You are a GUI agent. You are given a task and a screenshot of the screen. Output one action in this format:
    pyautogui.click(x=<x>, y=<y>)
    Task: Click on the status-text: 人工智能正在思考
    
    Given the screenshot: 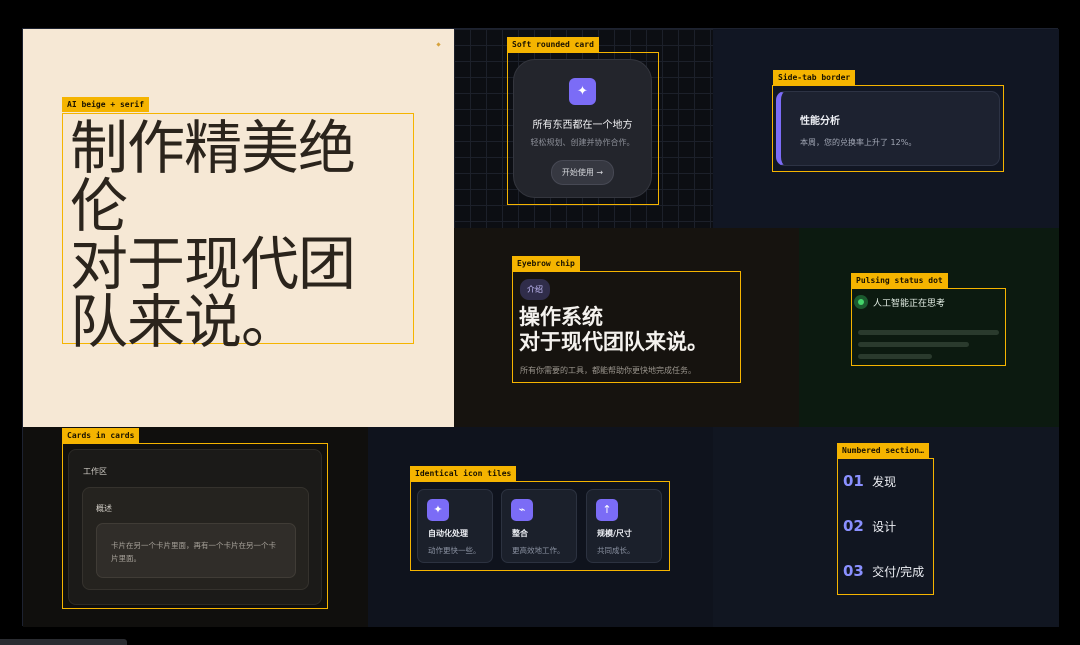 What is the action you would take?
    pyautogui.click(x=909, y=304)
    